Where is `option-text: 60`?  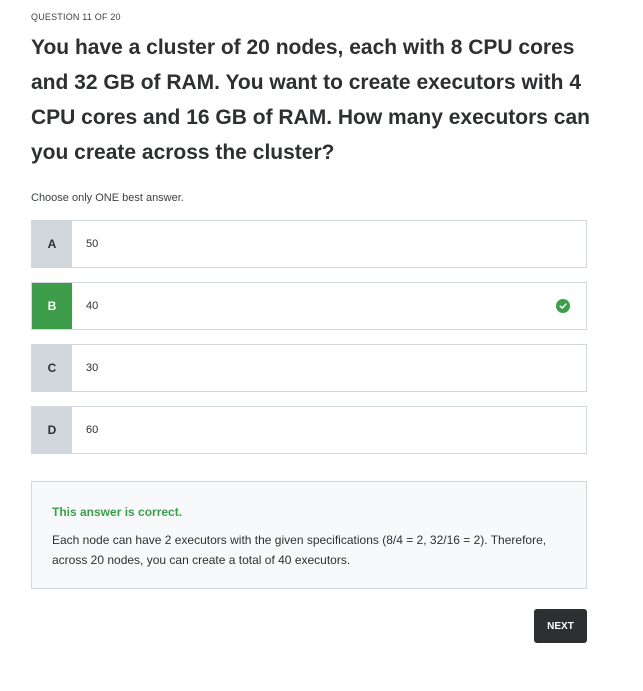
option-text: 60 is located at coordinates (92, 430).